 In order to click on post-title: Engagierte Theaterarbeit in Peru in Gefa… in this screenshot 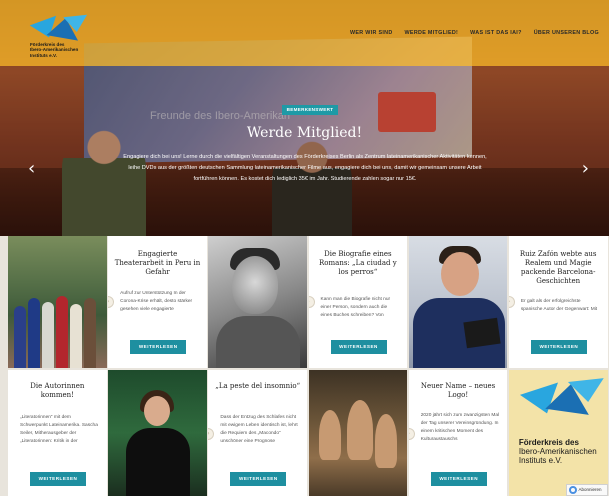, I will do `click(157, 263)`.